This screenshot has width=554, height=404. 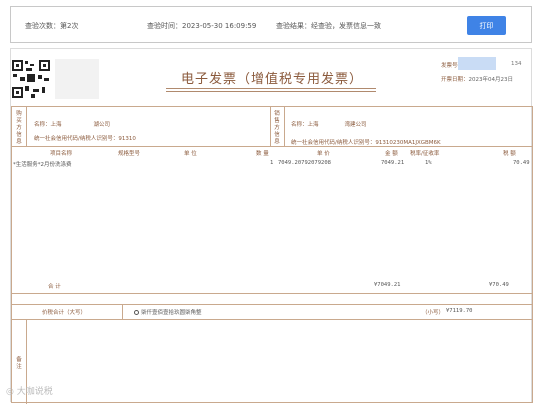 I want to click on col-price: 单 价, so click(x=323, y=154).